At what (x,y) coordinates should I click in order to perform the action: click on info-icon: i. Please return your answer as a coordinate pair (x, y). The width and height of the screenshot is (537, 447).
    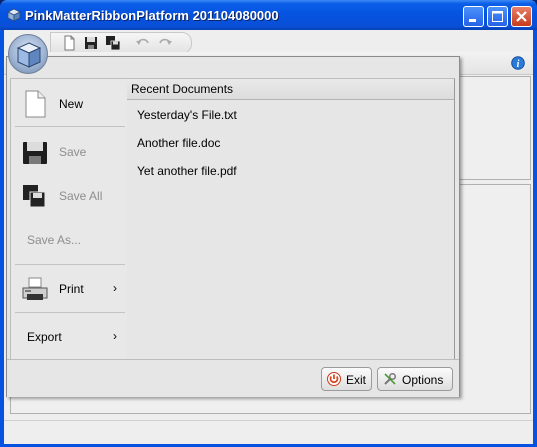
    Looking at the image, I should click on (518, 63).